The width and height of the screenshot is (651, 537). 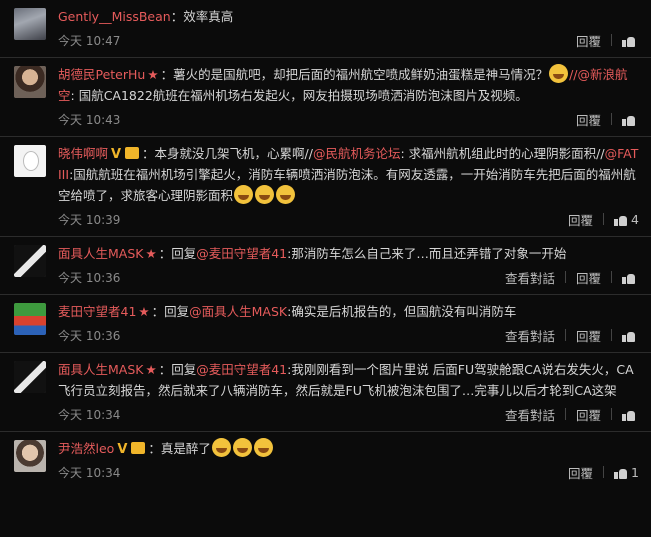 What do you see at coordinates (97, 311) in the screenshot?
I see `username-link: 麦田守望者41` at bounding box center [97, 311].